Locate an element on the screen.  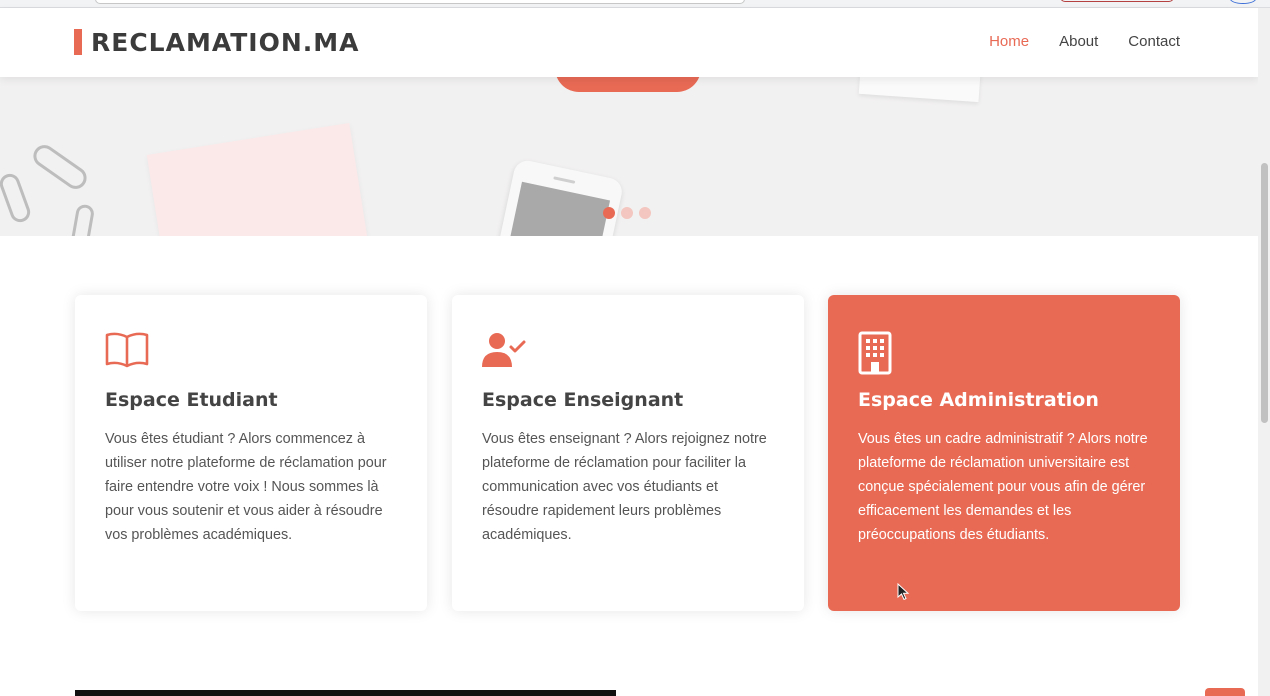
phone-decoration is located at coordinates (555, 197).